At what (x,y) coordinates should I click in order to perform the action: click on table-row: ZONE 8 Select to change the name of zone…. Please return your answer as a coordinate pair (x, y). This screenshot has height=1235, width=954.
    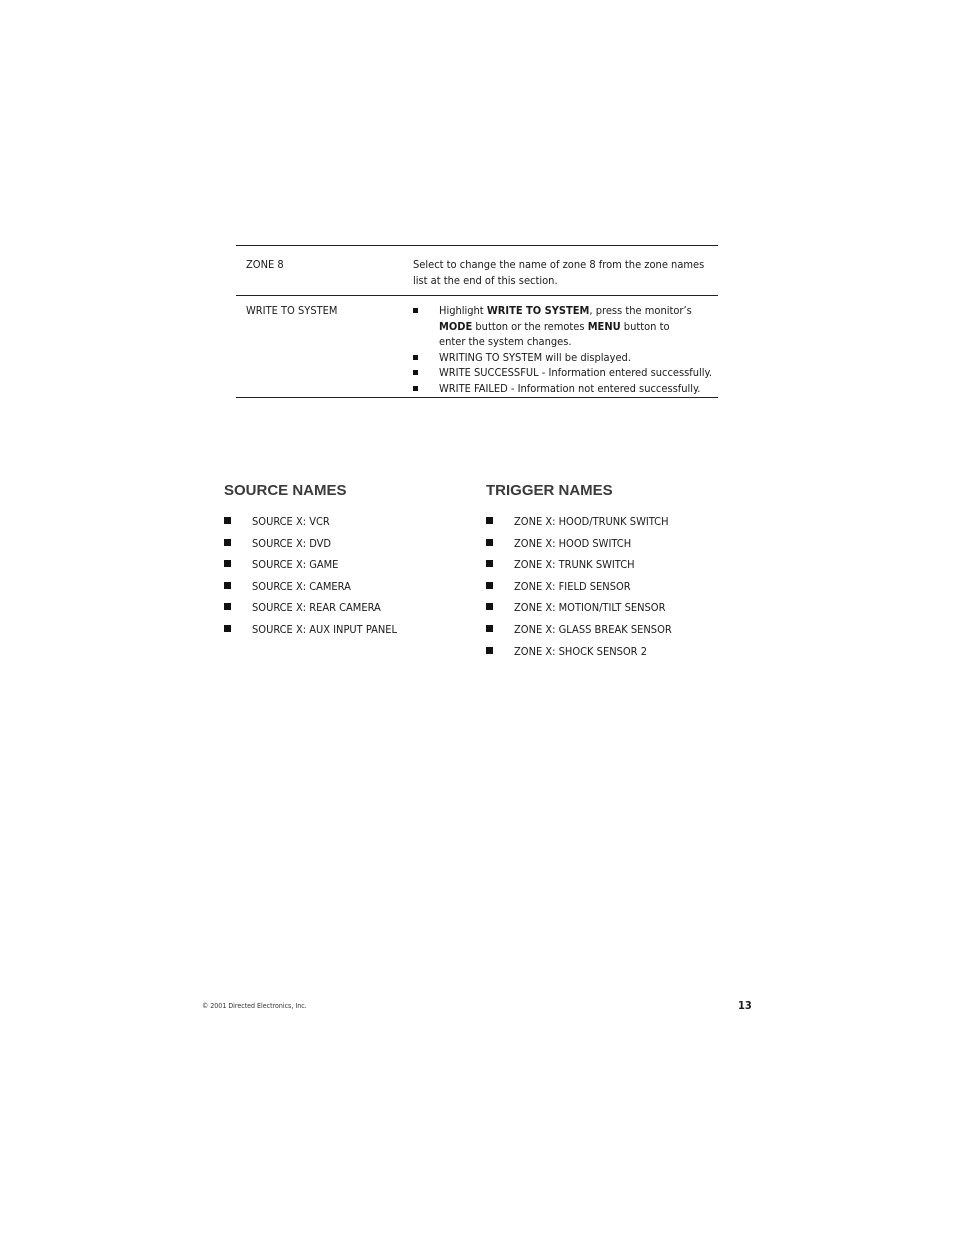
    Looking at the image, I should click on (477, 270).